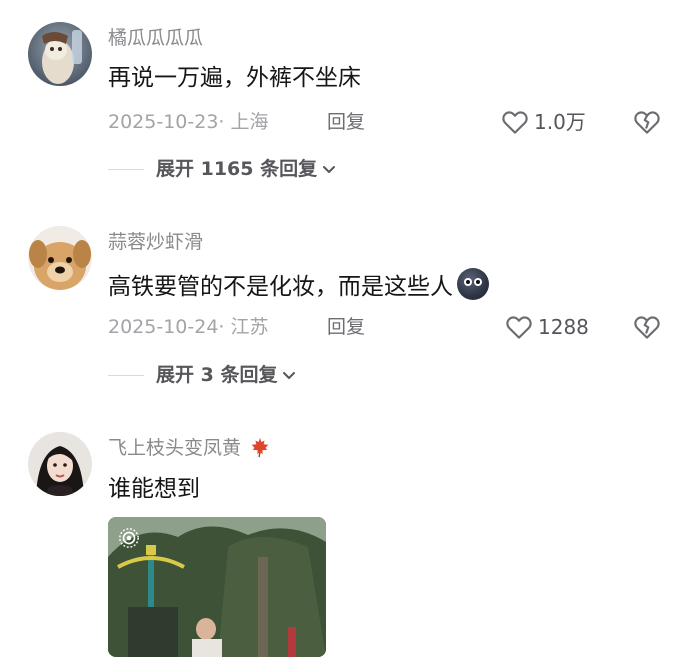 Image resolution: width=683 pixels, height=657 pixels. What do you see at coordinates (217, 375) in the screenshot?
I see `expand-replies-label: 展开 3 条回复` at bounding box center [217, 375].